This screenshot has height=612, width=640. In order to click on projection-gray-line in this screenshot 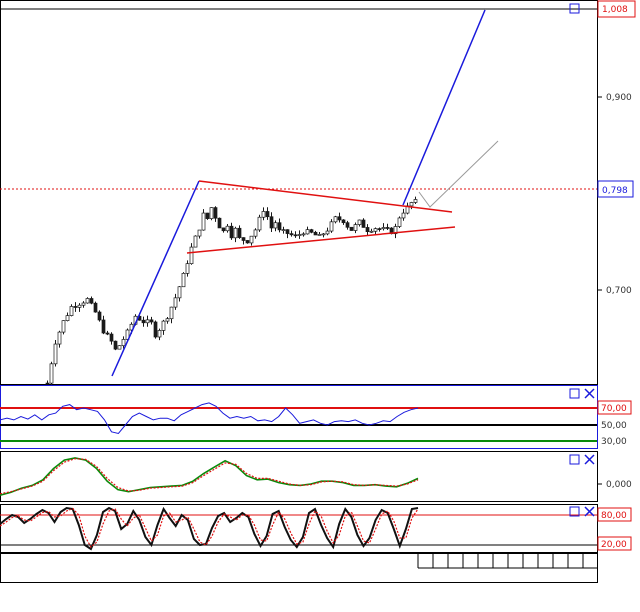, I will do `click(458, 174)`.